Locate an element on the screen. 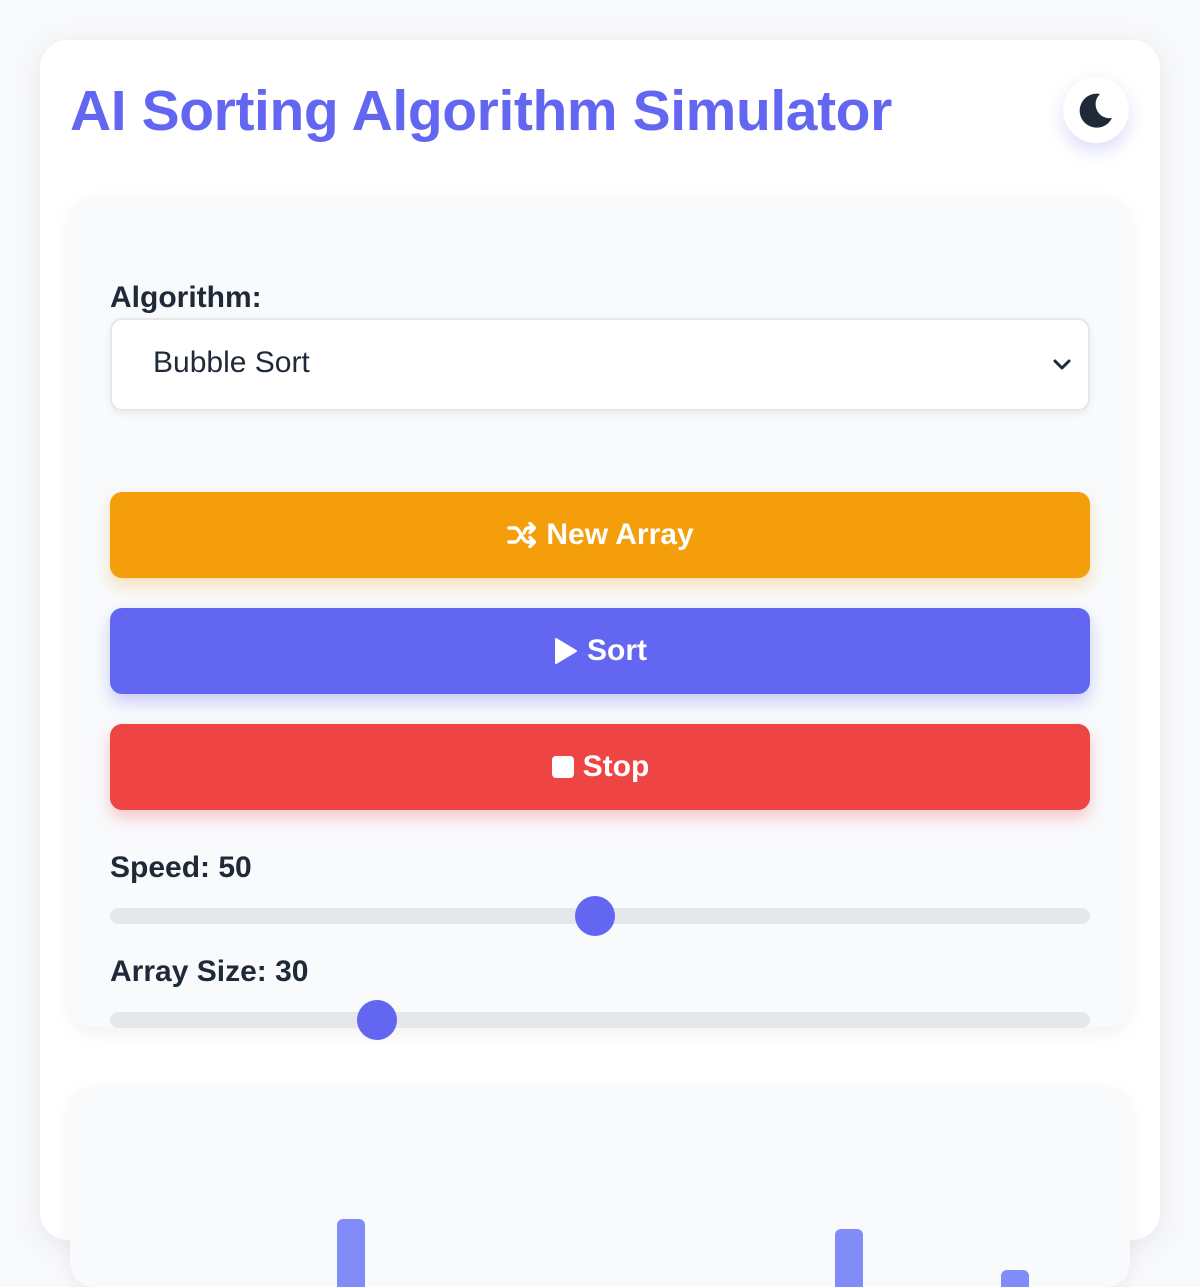  chevron-down-icon is located at coordinates (1062, 364).